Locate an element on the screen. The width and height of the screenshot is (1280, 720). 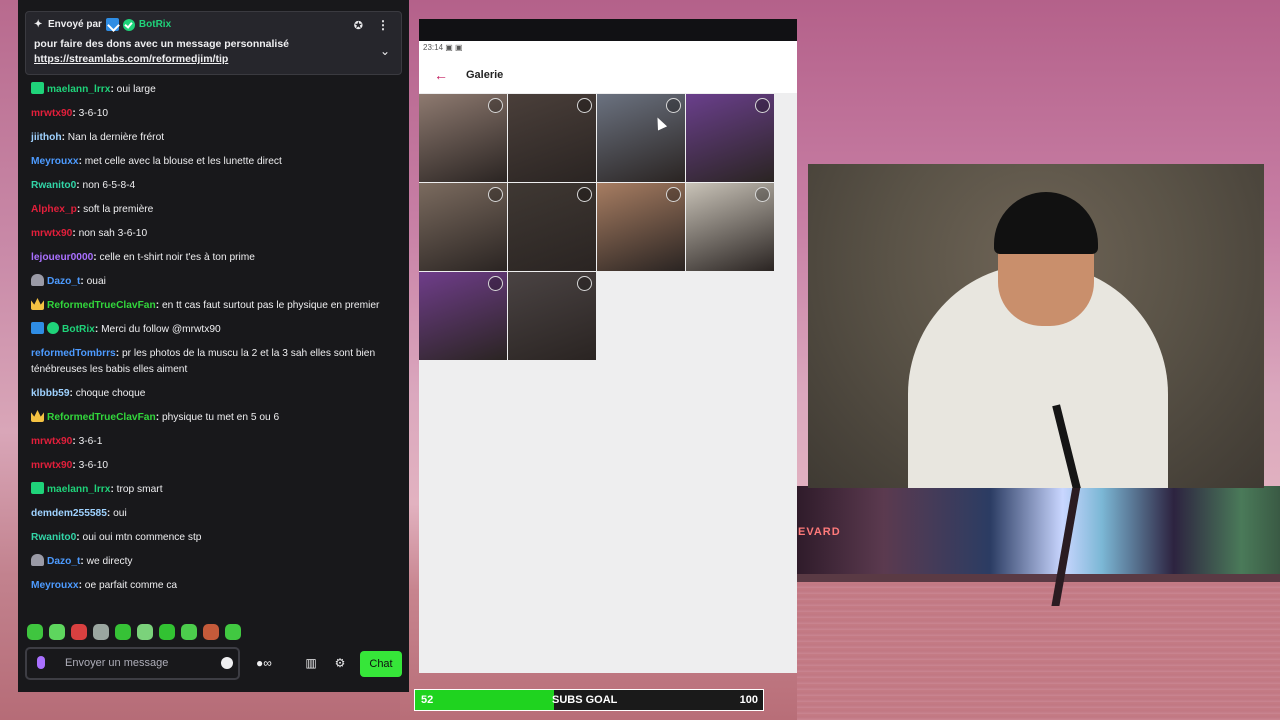
chat-input-row: Envoyer un message ●∞ ▥ ⚙ Chat is located at coordinates (213, 664).